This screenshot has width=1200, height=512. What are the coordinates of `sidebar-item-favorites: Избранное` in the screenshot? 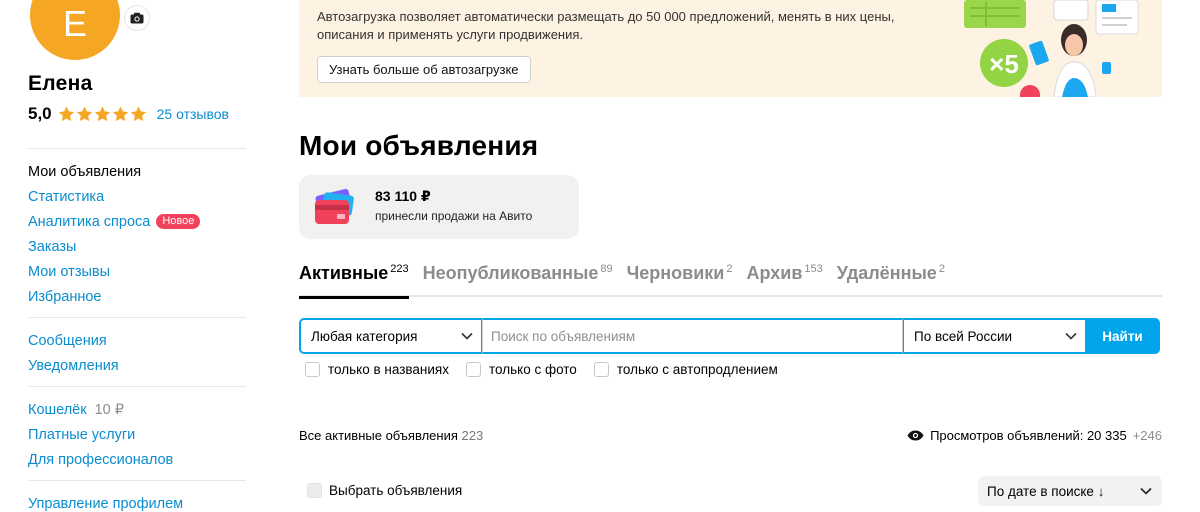 It's located at (137, 296).